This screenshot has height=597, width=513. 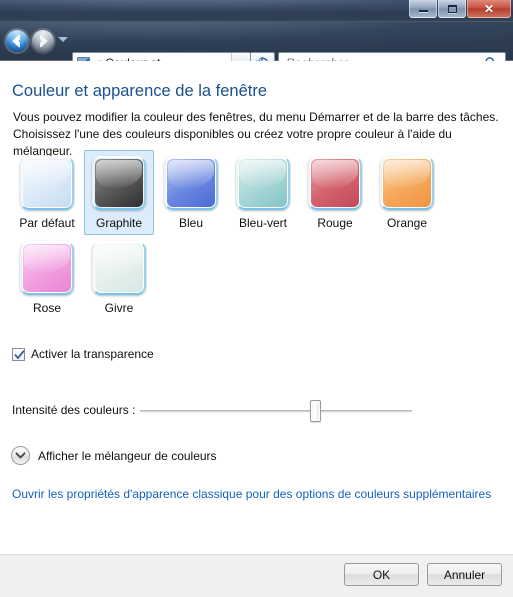 I want to click on transparency-checkbox-row: Activer la transparence, so click(x=83, y=354).